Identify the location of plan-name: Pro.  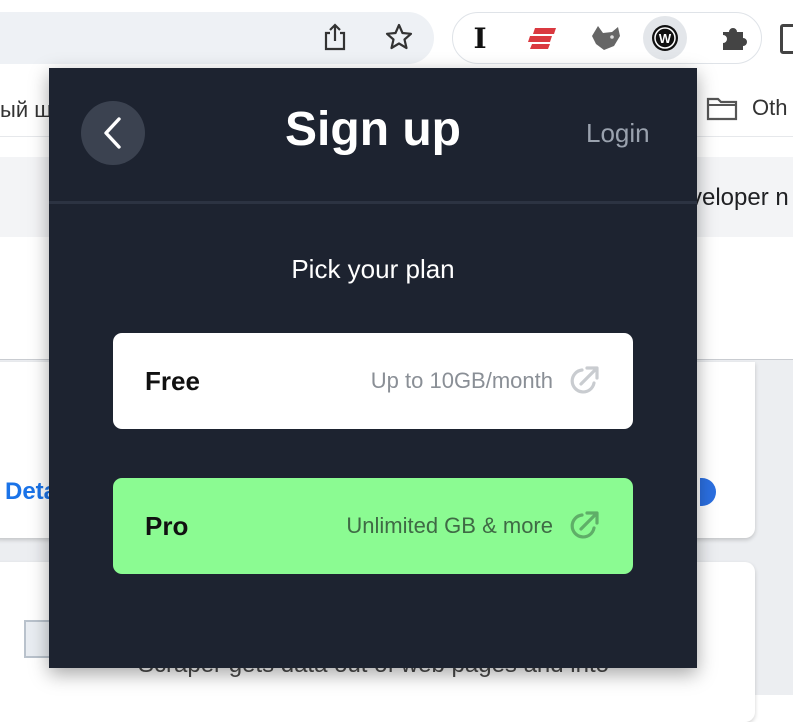
(167, 525).